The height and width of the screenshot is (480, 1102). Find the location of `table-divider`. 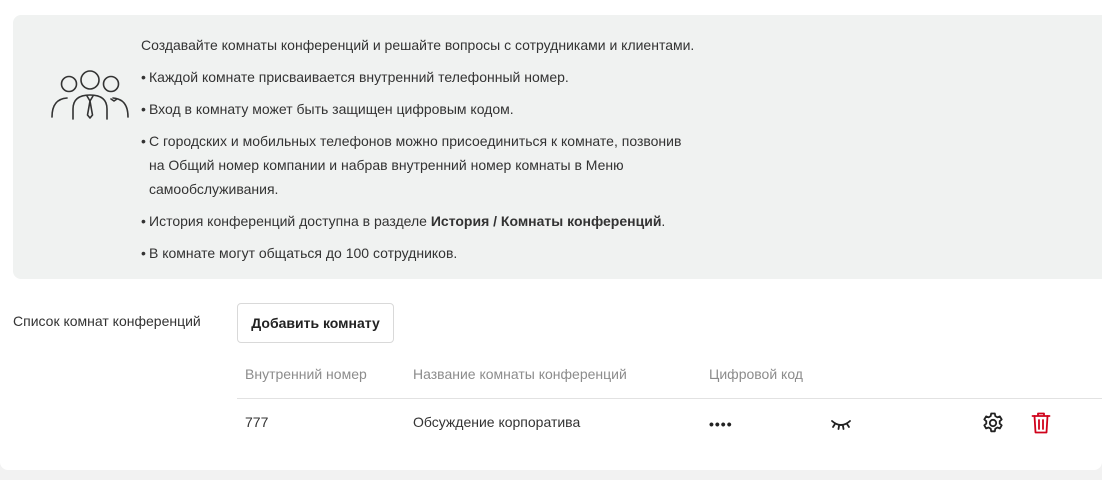

table-divider is located at coordinates (669, 398).